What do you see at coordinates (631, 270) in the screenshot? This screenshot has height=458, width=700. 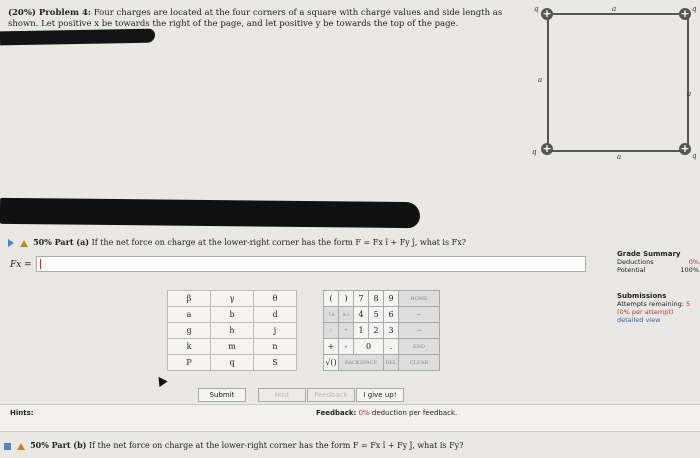 I see `potential-label: Potential` at bounding box center [631, 270].